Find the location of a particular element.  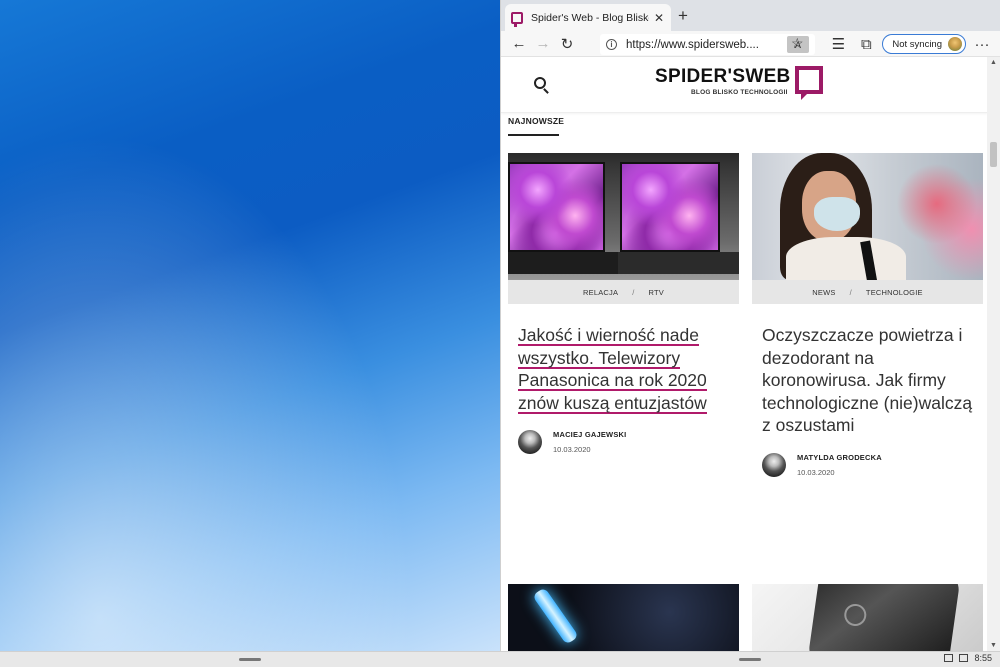

article-image-phone is located at coordinates (867, 617).